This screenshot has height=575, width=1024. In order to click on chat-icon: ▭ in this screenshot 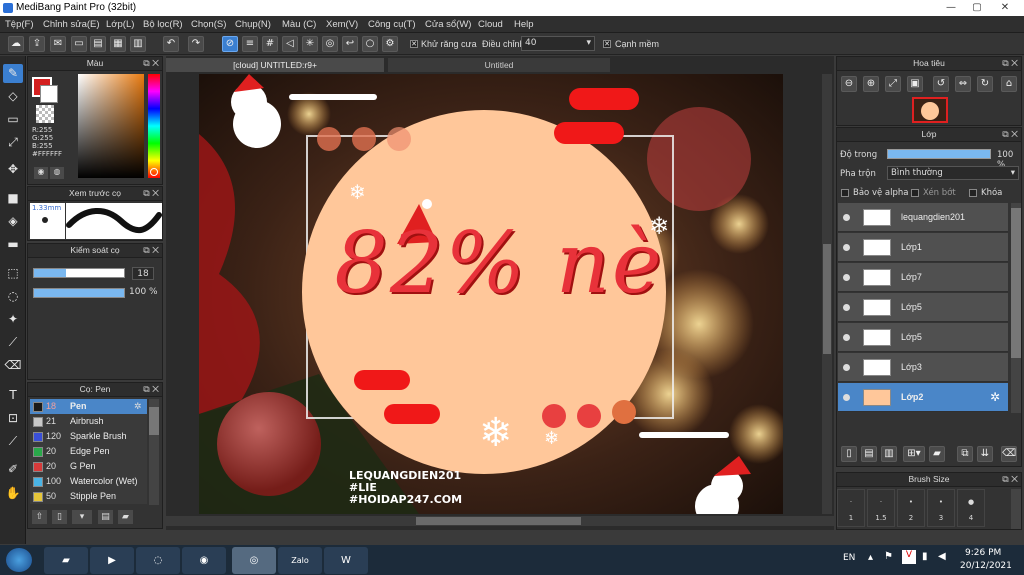, I will do `click(79, 44)`.